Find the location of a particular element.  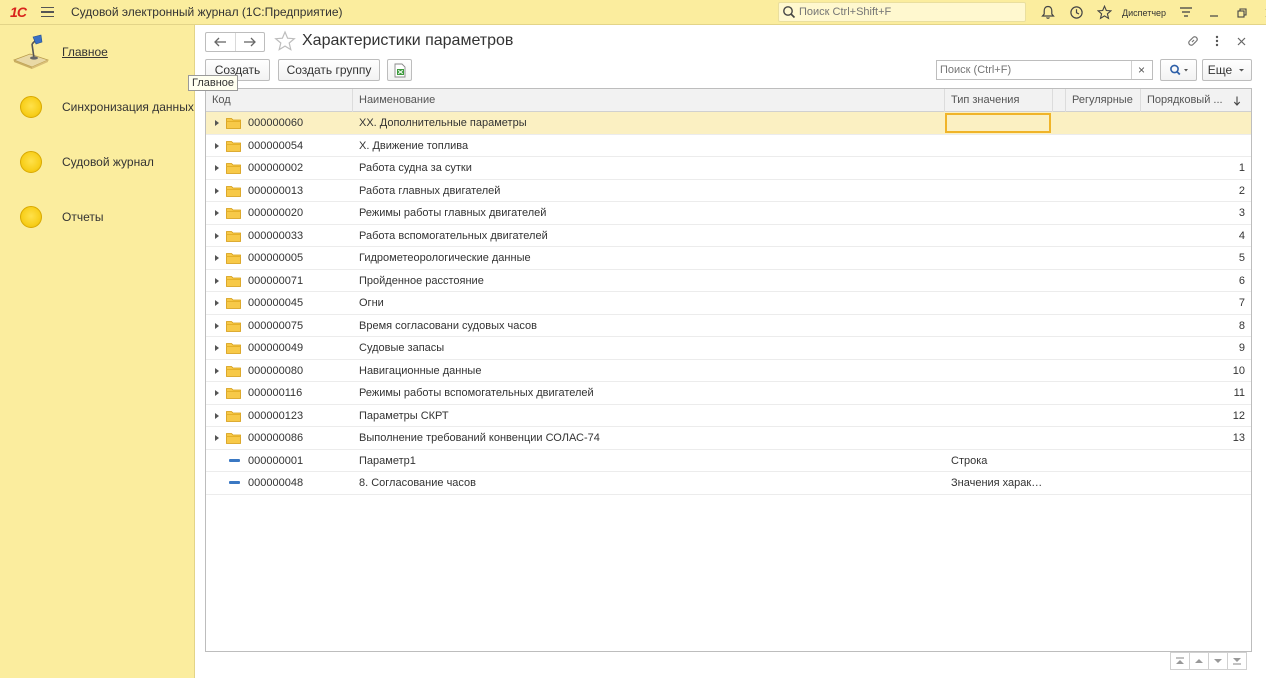

table-row: 000000013 Работа главных двигателей 2 is located at coordinates (728, 191).